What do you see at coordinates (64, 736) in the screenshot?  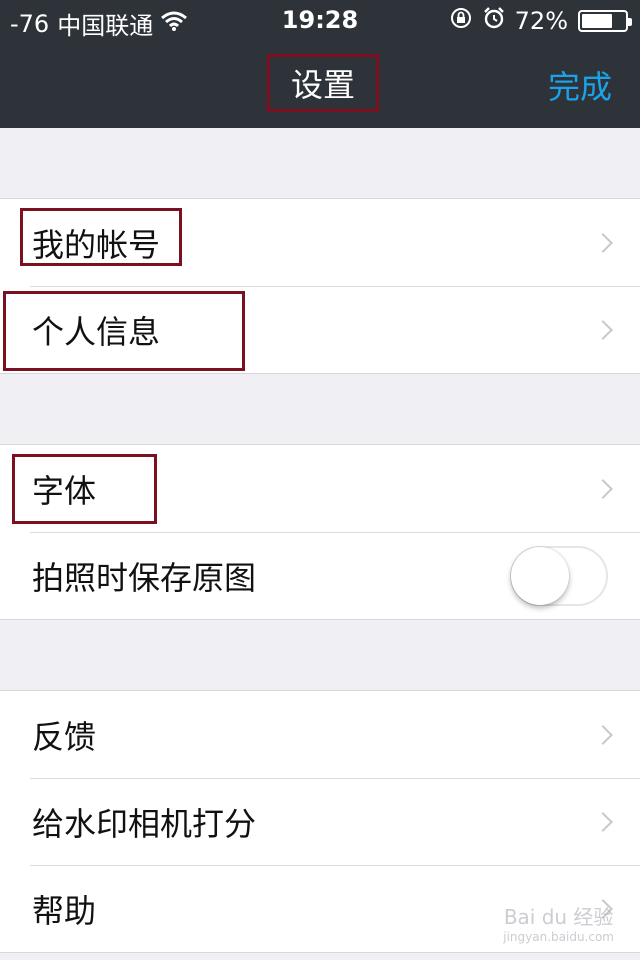 I see `settings-item-label: 反馈` at bounding box center [64, 736].